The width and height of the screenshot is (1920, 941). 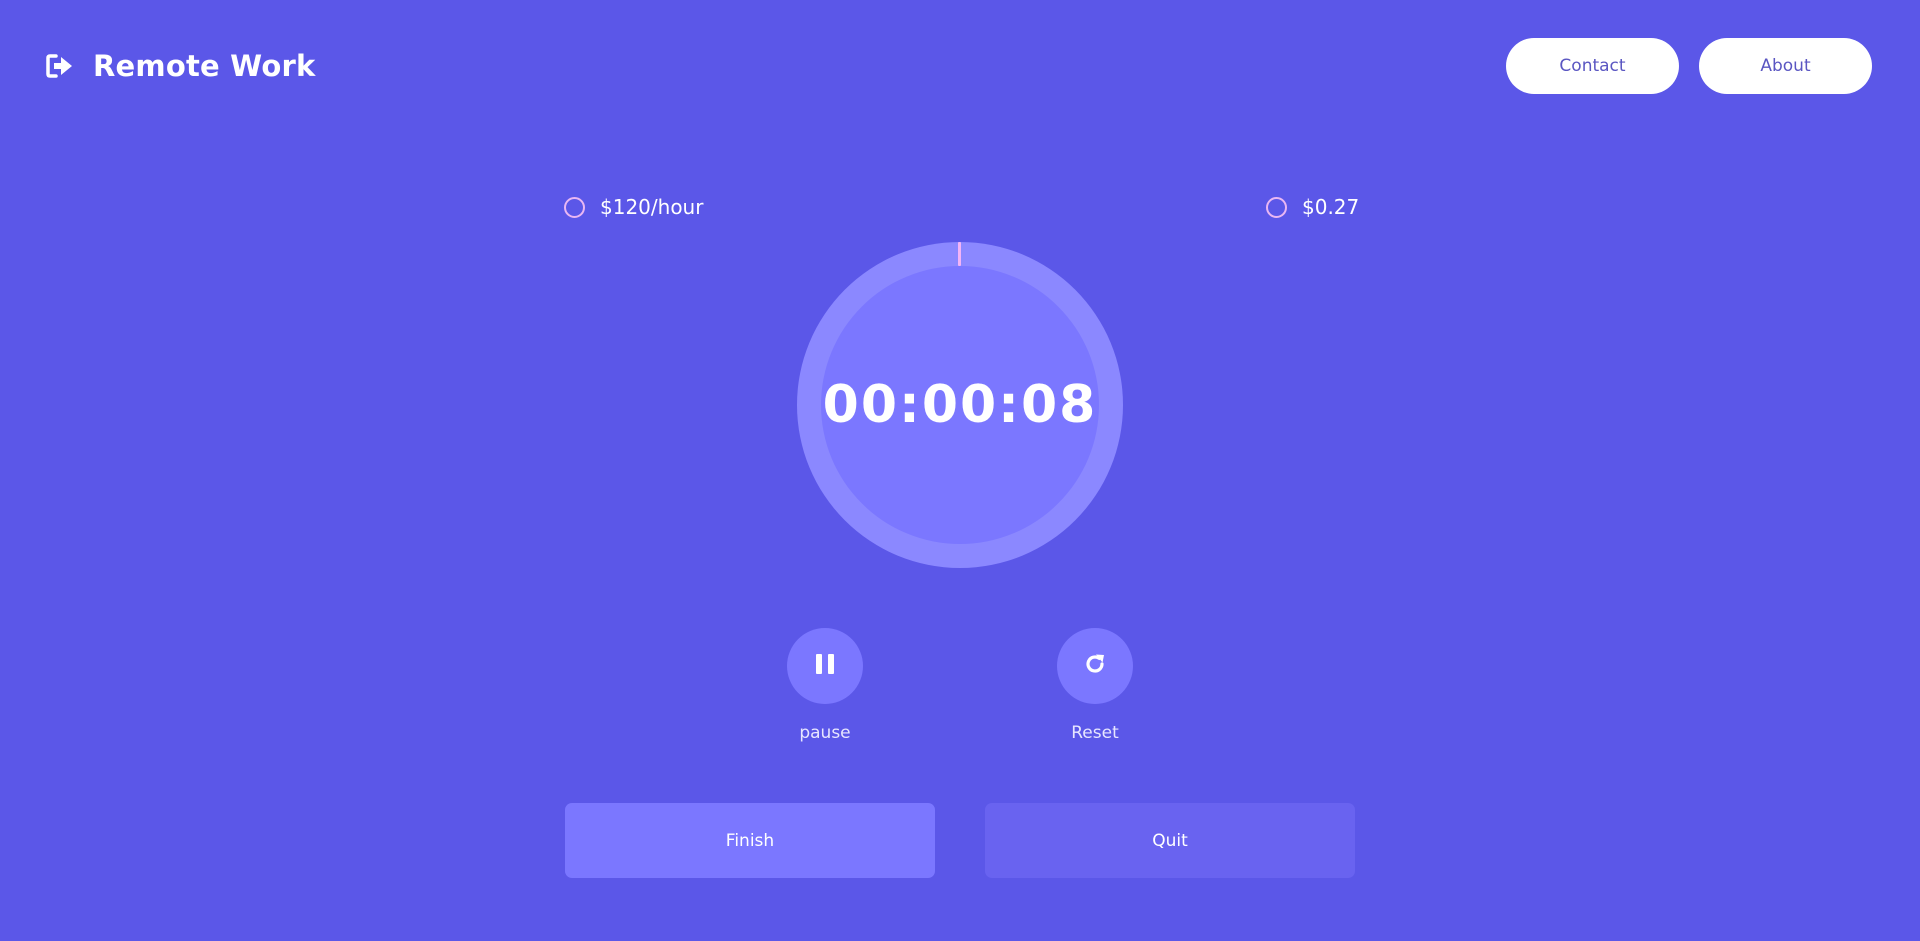 What do you see at coordinates (574, 207) in the screenshot?
I see `hourly-rate-radio` at bounding box center [574, 207].